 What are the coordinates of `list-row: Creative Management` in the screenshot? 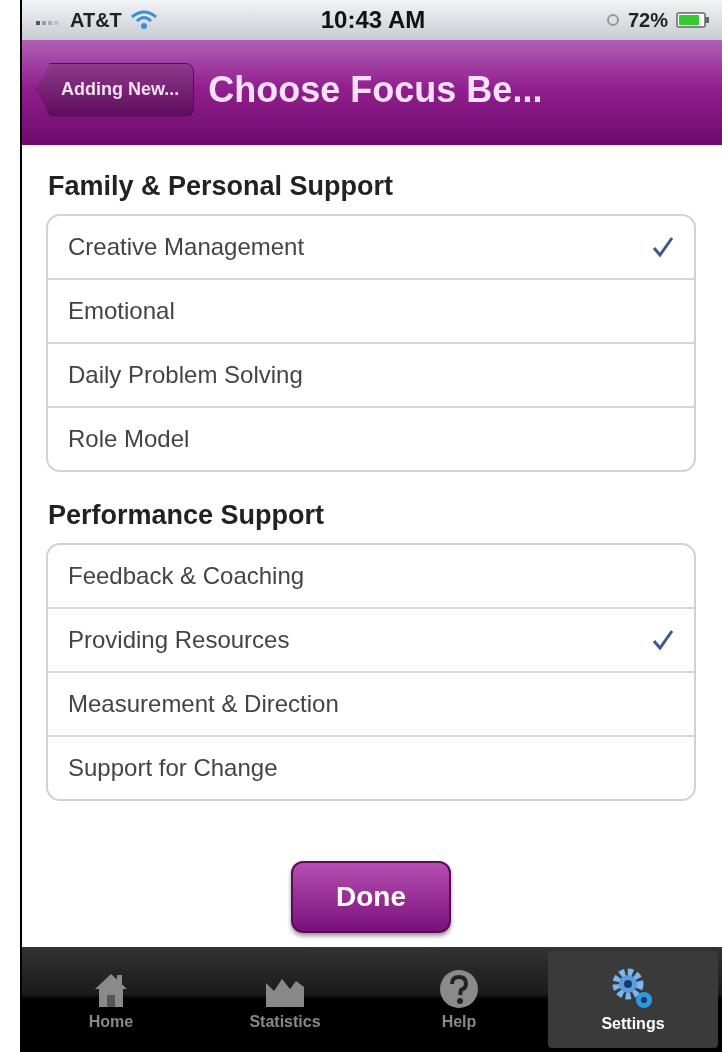 It's located at (371, 247).